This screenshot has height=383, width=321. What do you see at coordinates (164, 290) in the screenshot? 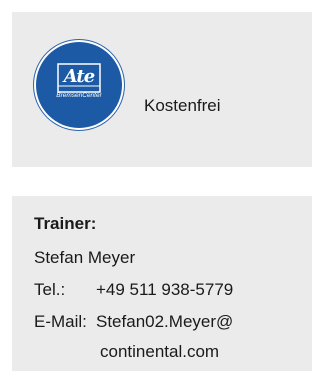
I see `phone-number-link: +49 511 938-5779` at bounding box center [164, 290].